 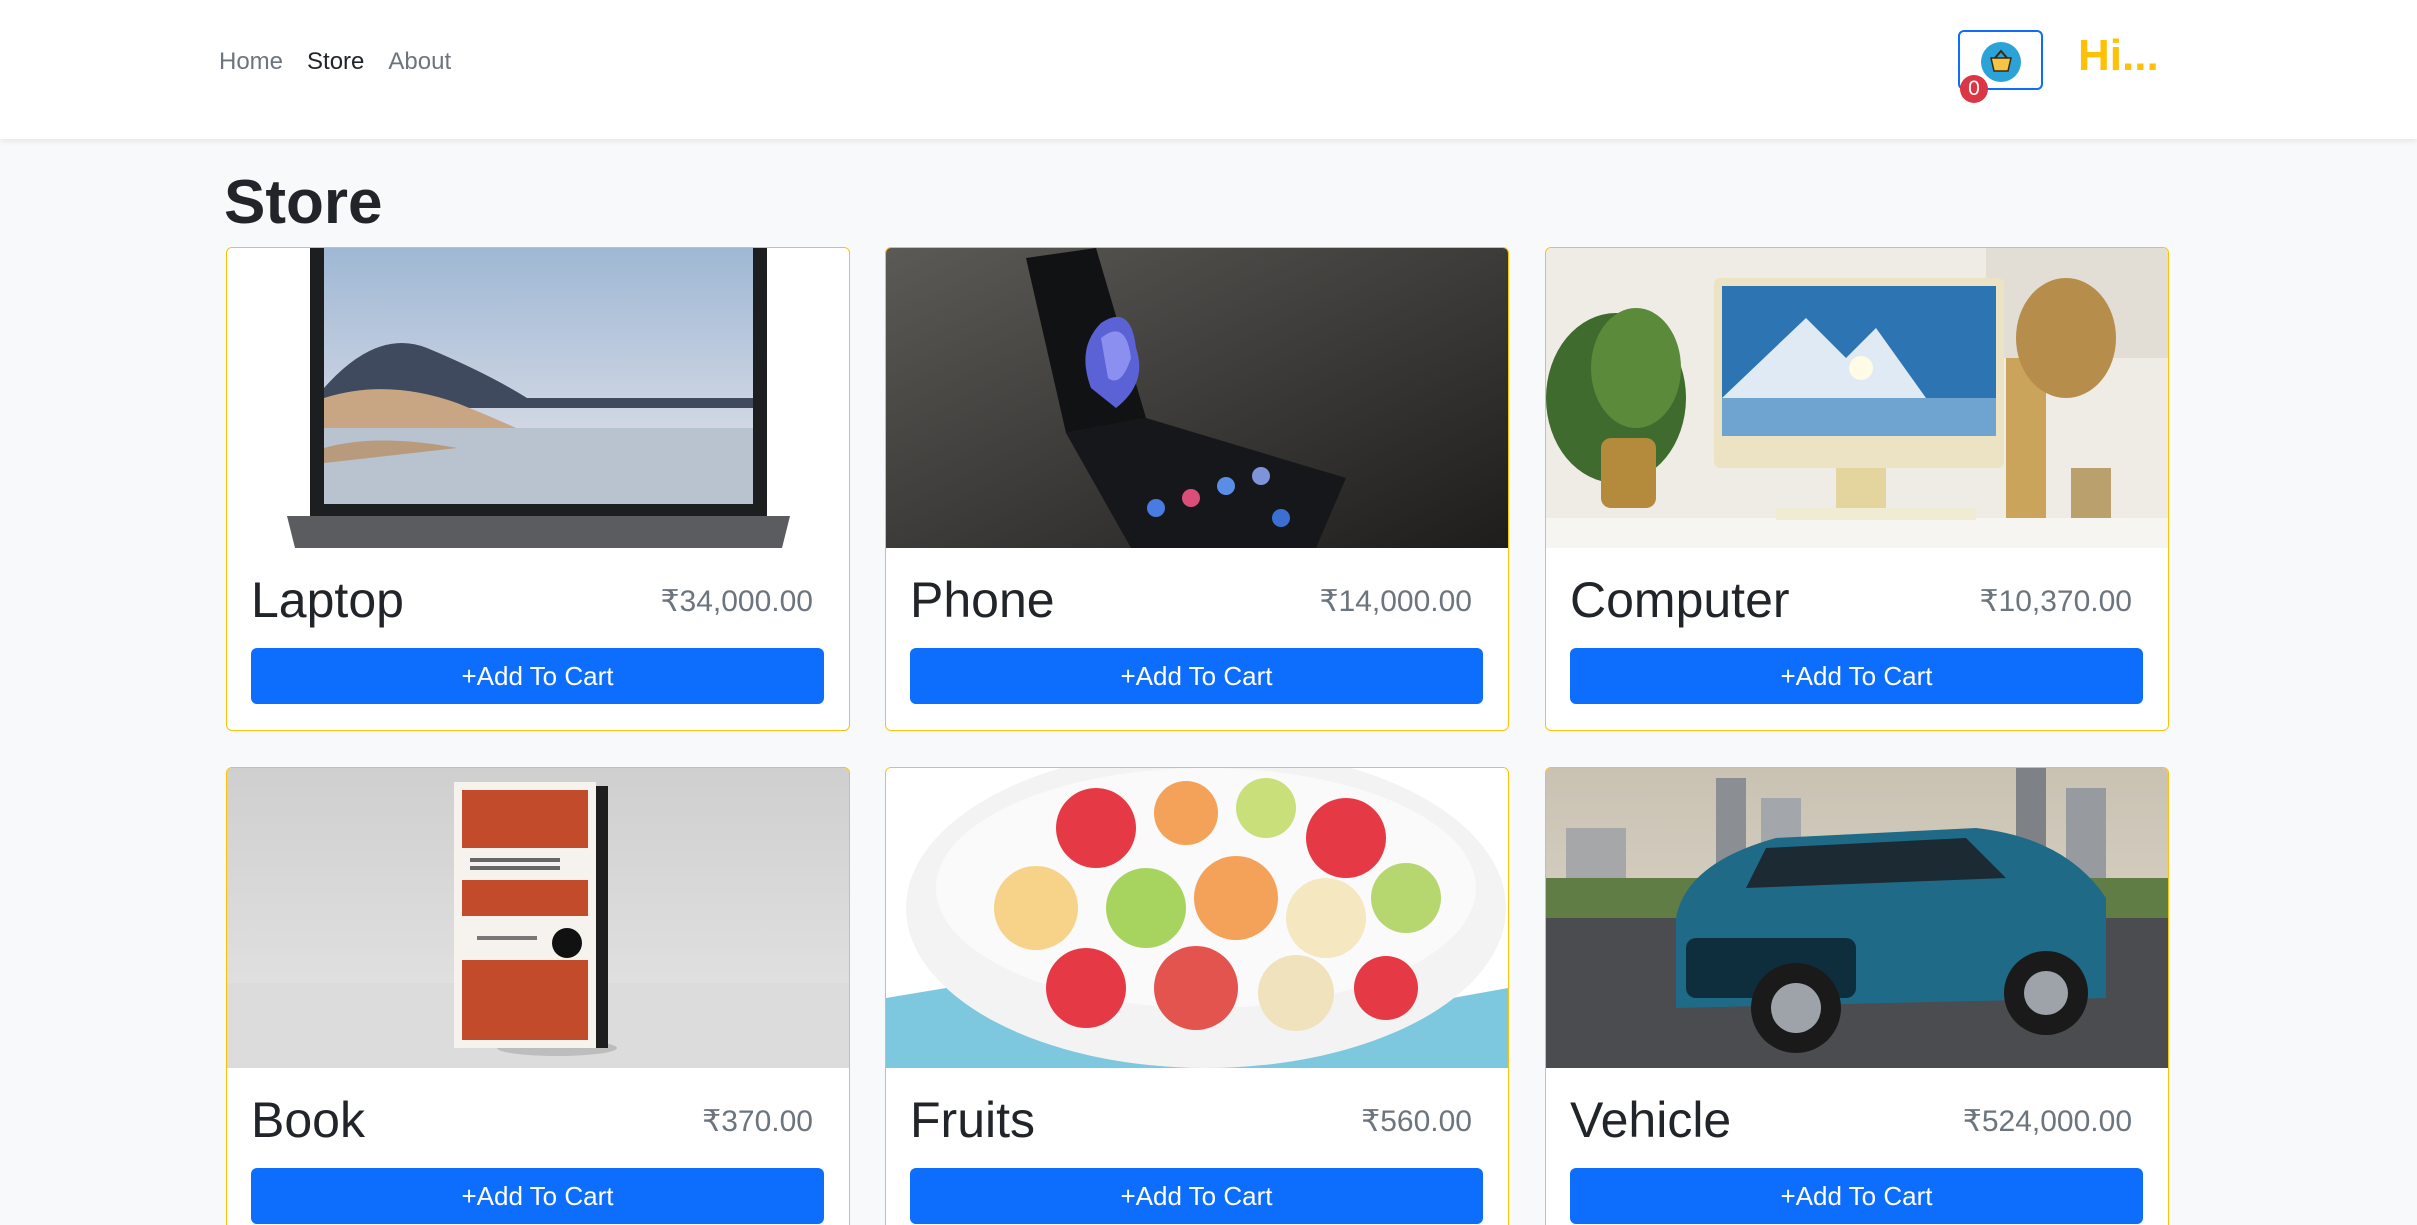 What do you see at coordinates (757, 1121) in the screenshot?
I see `product-price: ₹370.00` at bounding box center [757, 1121].